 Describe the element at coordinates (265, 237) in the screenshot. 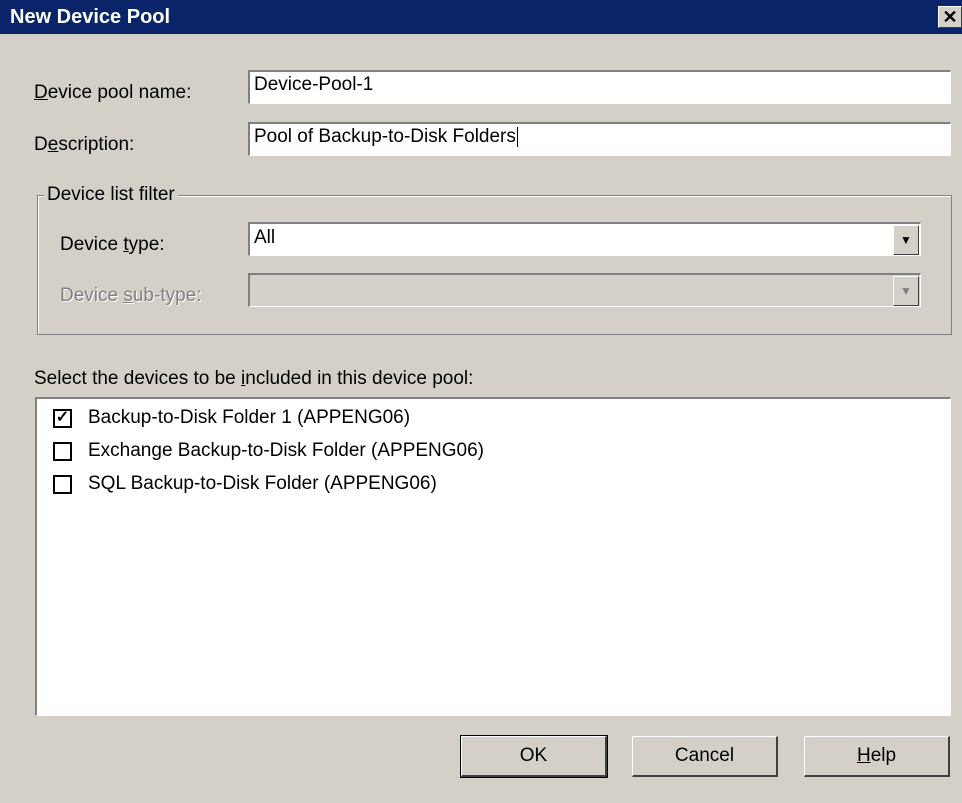

I see `device-type-value: All` at that location.